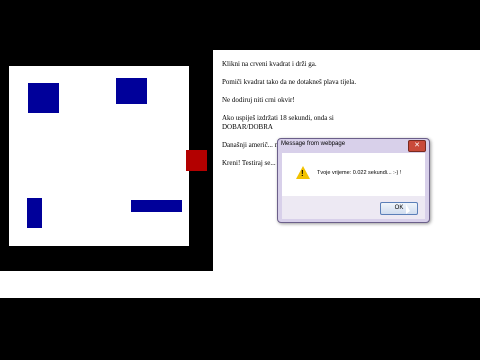 The height and width of the screenshot is (360, 480). What do you see at coordinates (34, 213) in the screenshot?
I see `blue-block-bottom-left` at bounding box center [34, 213].